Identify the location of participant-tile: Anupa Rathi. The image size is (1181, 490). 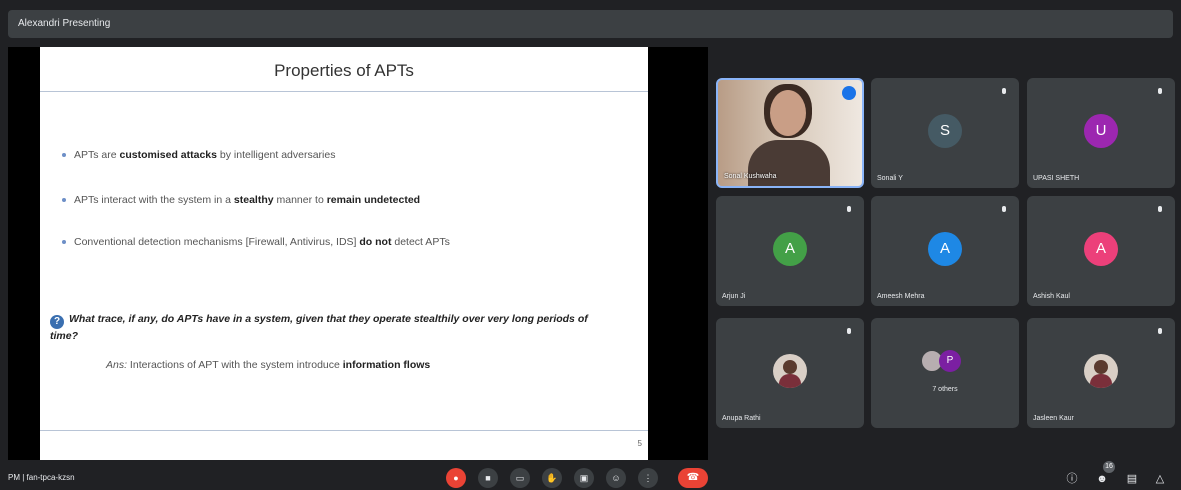
(790, 373).